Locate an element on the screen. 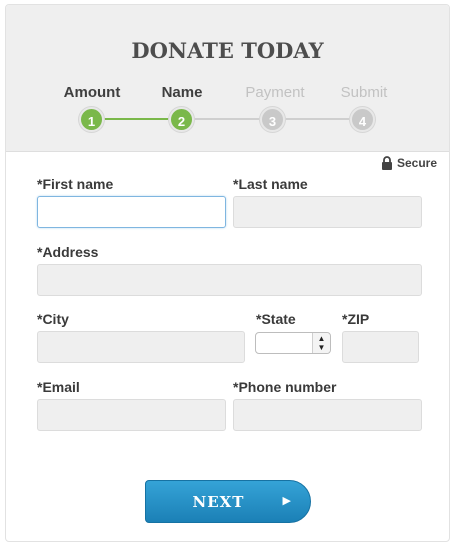  state-select: ▲ ▼ is located at coordinates (293, 343).